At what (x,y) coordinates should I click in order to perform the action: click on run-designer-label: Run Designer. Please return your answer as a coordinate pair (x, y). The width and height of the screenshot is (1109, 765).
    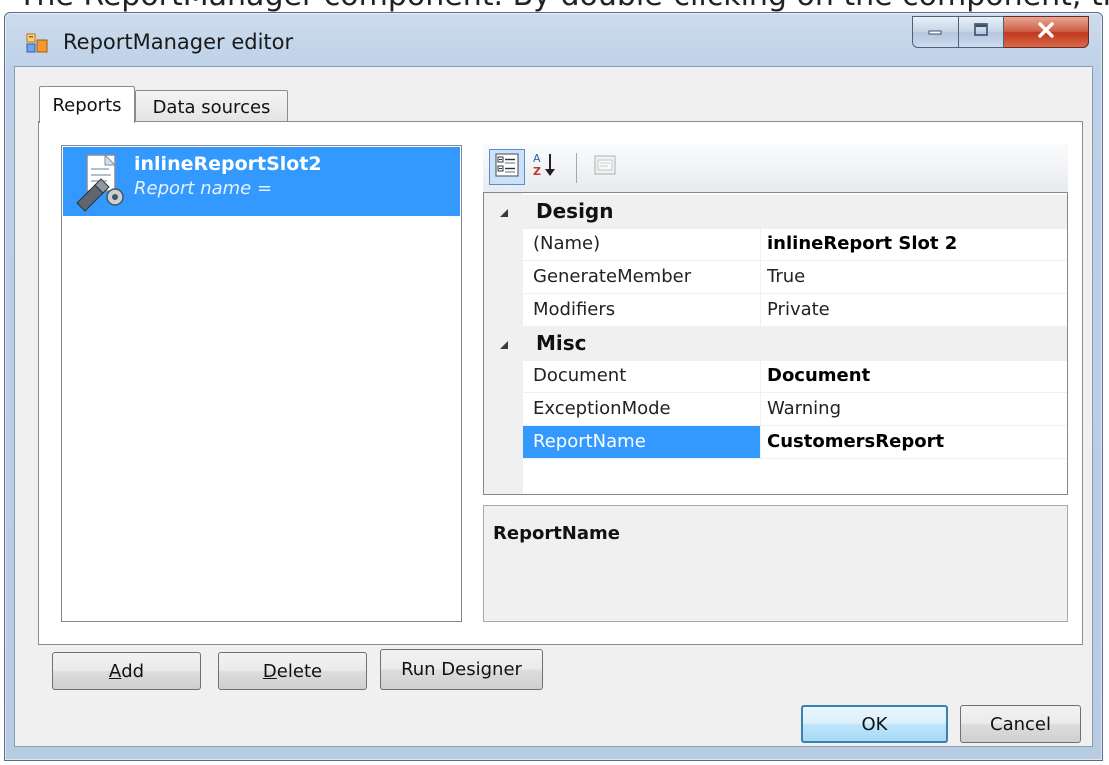
    Looking at the image, I should click on (461, 669).